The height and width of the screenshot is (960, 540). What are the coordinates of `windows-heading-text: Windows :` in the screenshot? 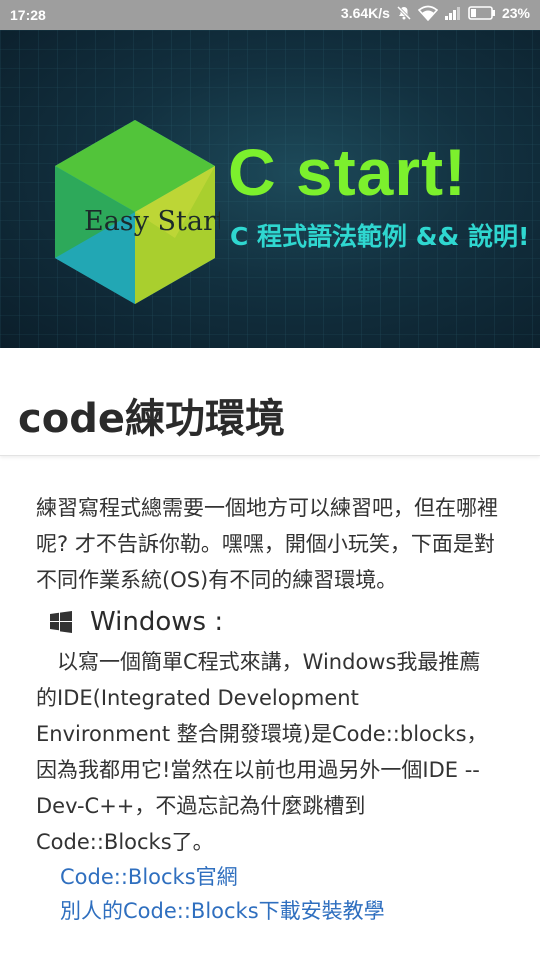 It's located at (157, 622).